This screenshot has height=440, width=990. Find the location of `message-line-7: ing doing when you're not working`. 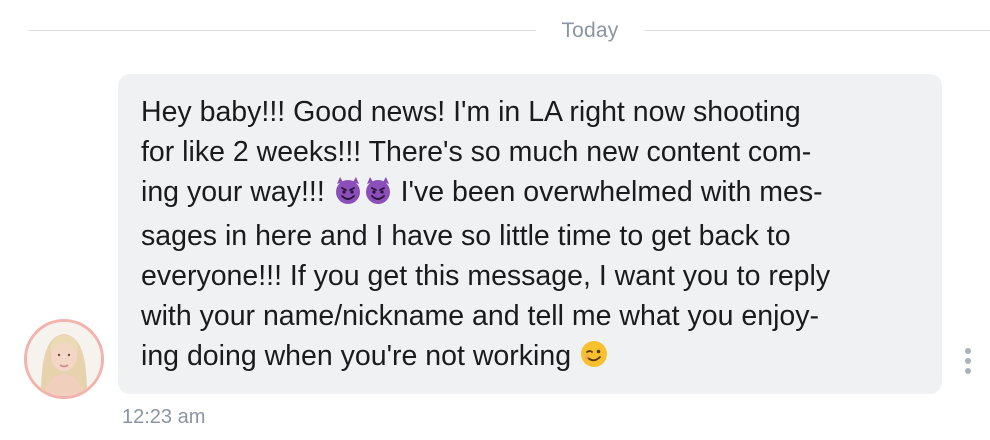

message-line-7: ing doing when you're not working is located at coordinates (360, 356).